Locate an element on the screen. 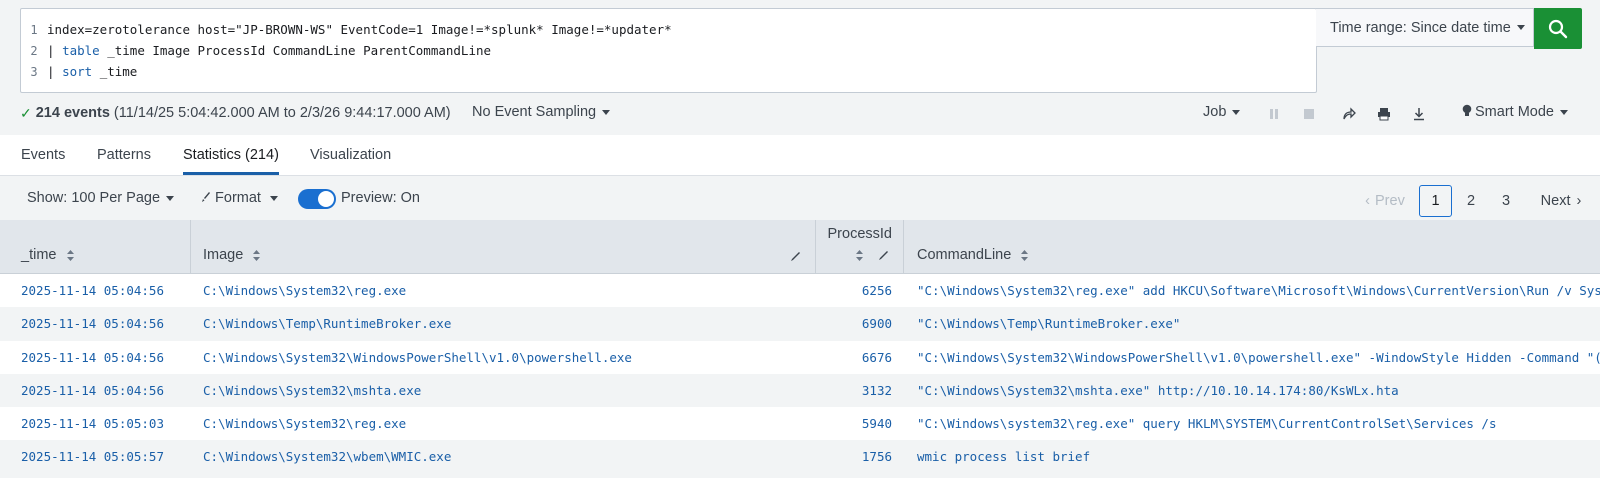 Image resolution: width=1600 pixels, height=478 pixels. share-button is located at coordinates (1349, 114).